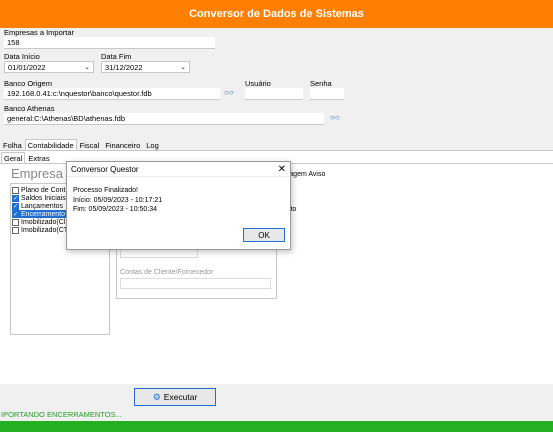  What do you see at coordinates (116, 56) in the screenshot?
I see `data-fim-label: Data Fim` at bounding box center [116, 56].